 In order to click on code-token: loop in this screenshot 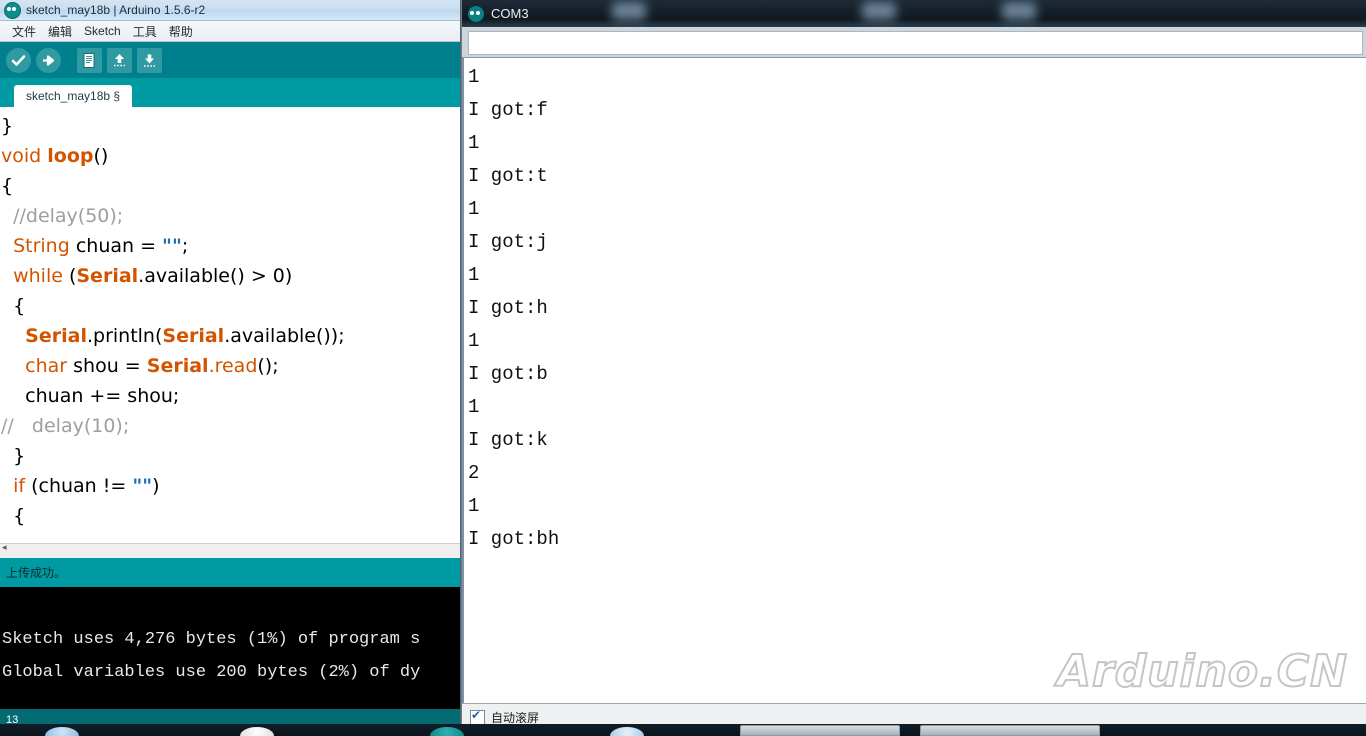, I will do `click(70, 156)`.